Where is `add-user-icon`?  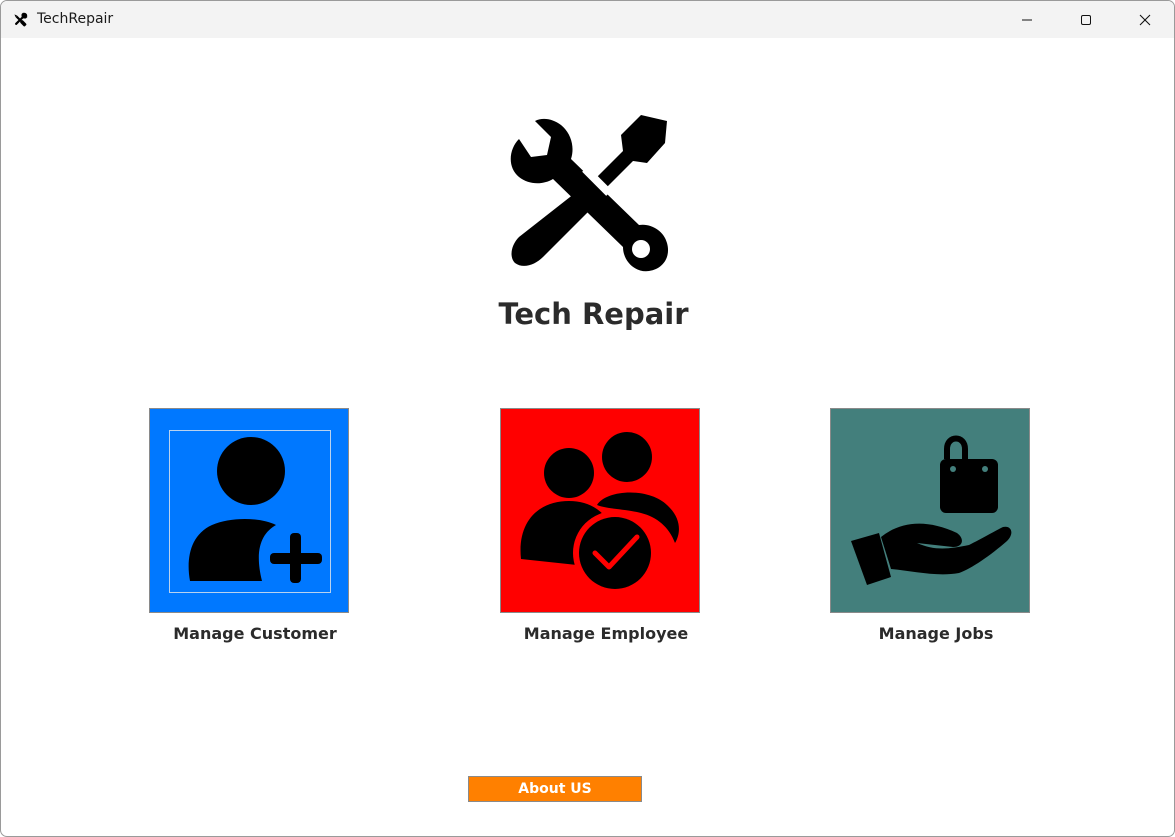
add-user-icon is located at coordinates (255, 510).